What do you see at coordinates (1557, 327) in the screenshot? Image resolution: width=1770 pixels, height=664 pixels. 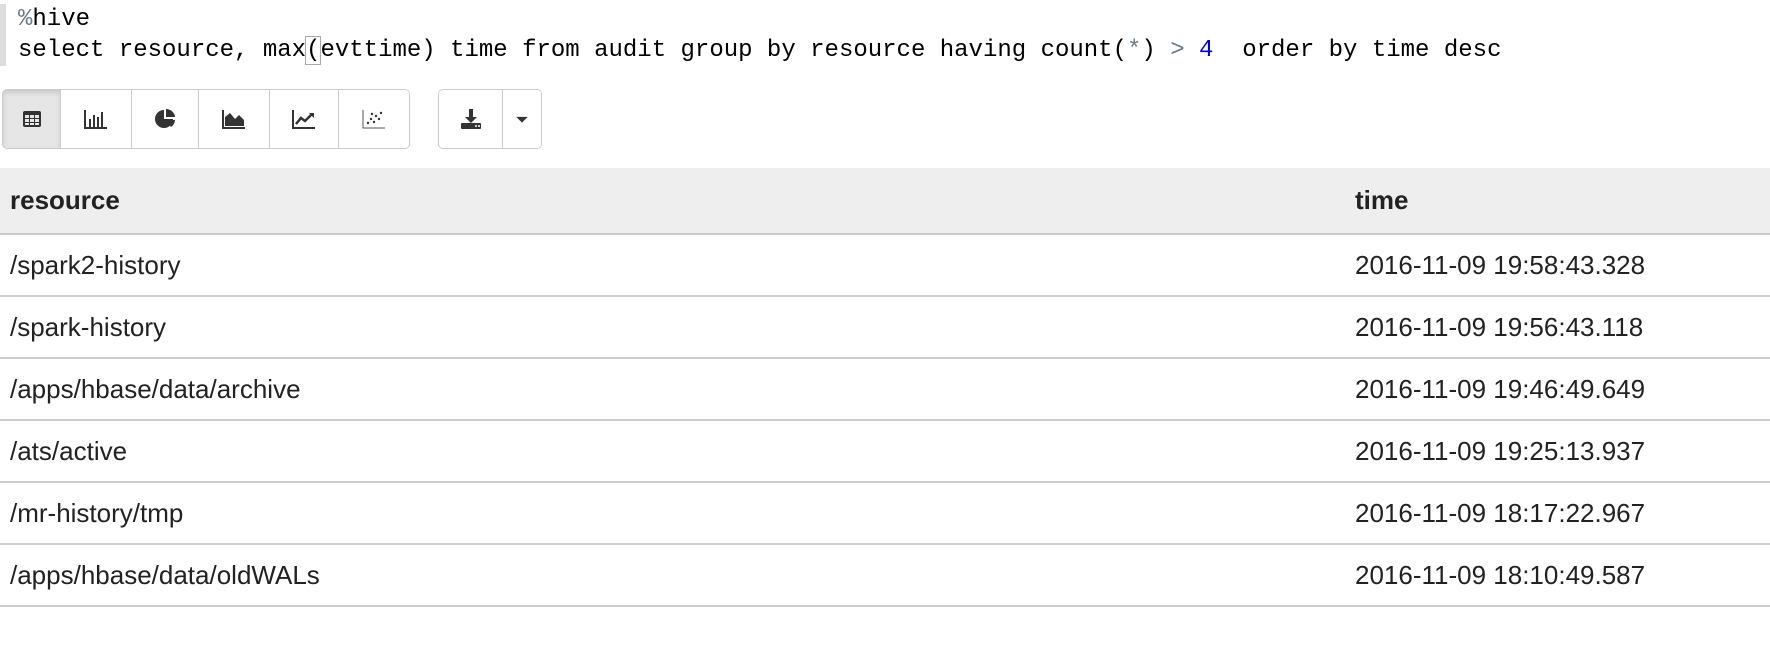 I see `cell-time: 2016-11-09 19:56:43.118` at bounding box center [1557, 327].